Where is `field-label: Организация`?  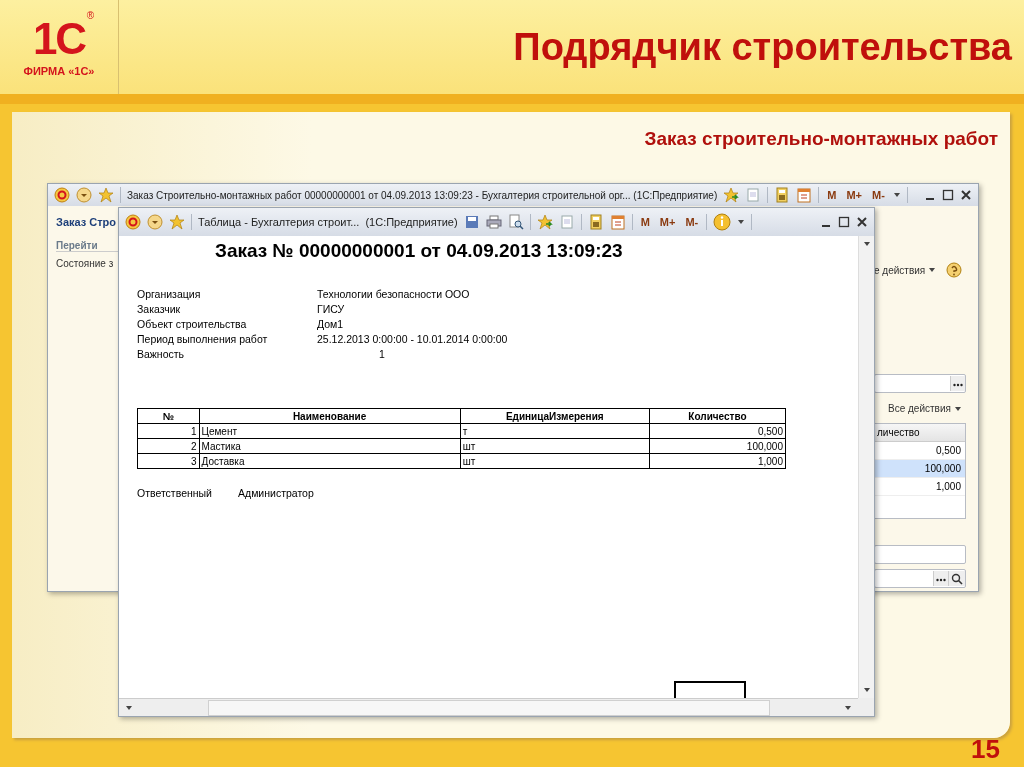 field-label: Организация is located at coordinates (169, 294).